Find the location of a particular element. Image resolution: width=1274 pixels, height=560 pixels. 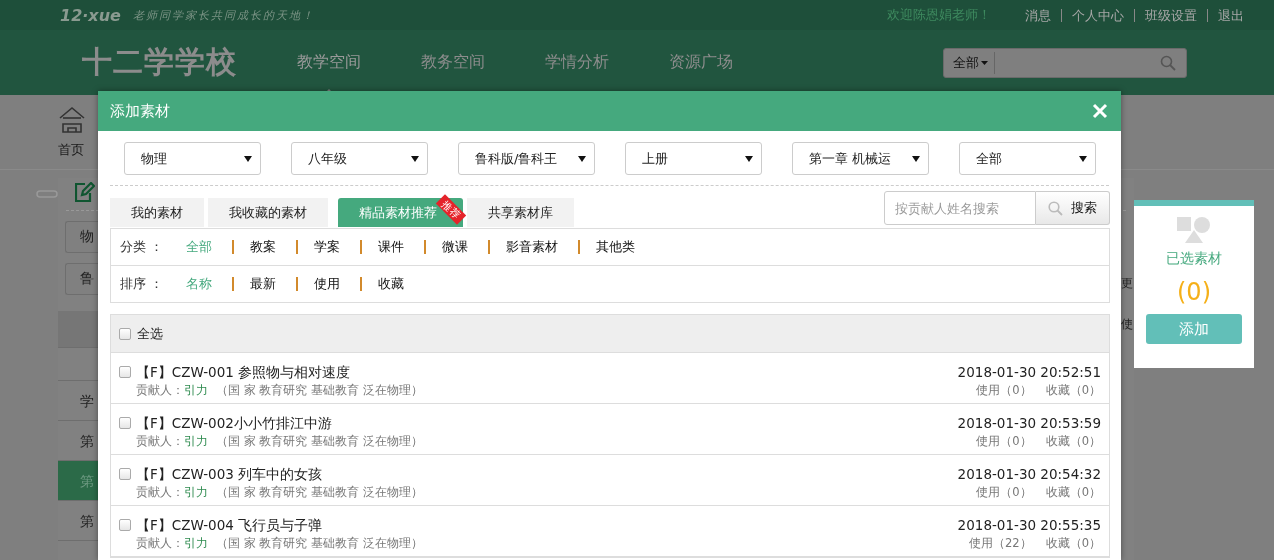

column-label: 更 is located at coordinates (1127, 283).